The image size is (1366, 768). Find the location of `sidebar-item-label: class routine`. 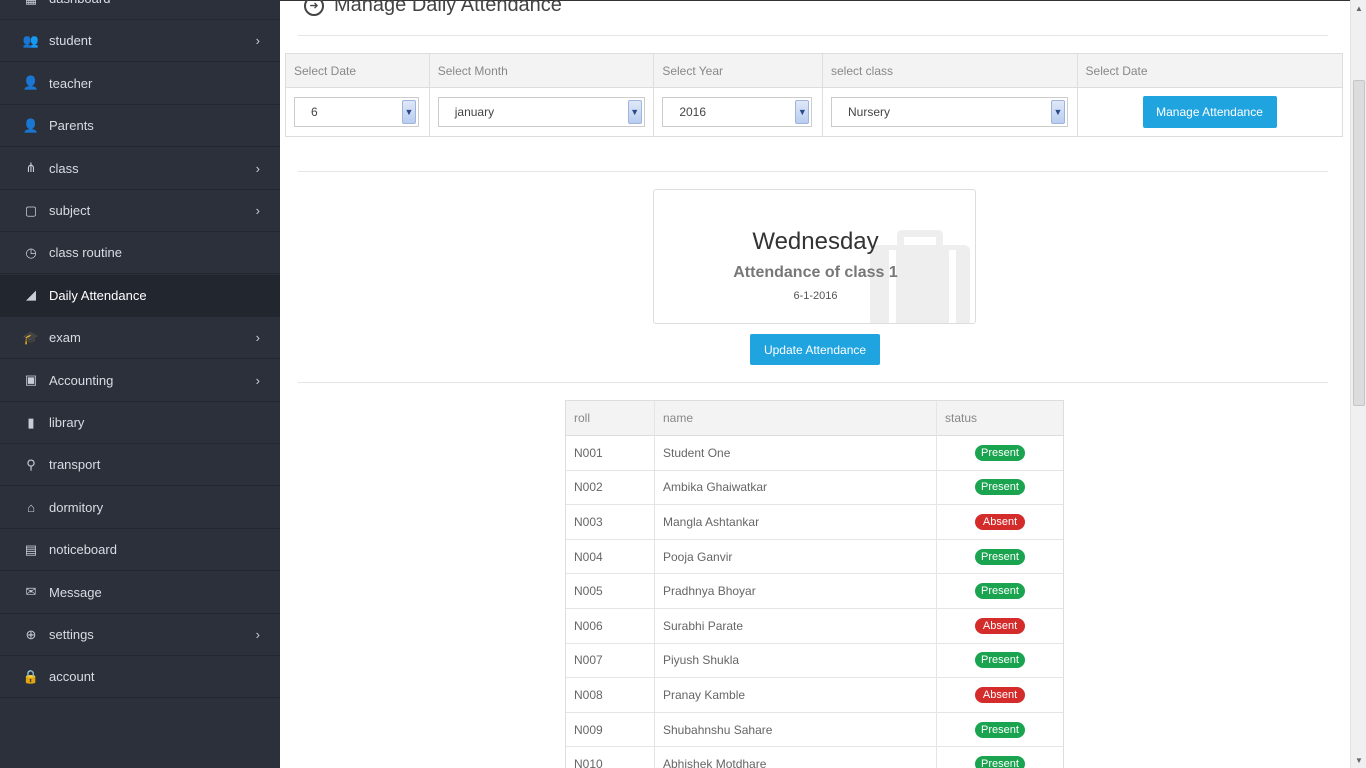

sidebar-item-label: class routine is located at coordinates (85, 253).